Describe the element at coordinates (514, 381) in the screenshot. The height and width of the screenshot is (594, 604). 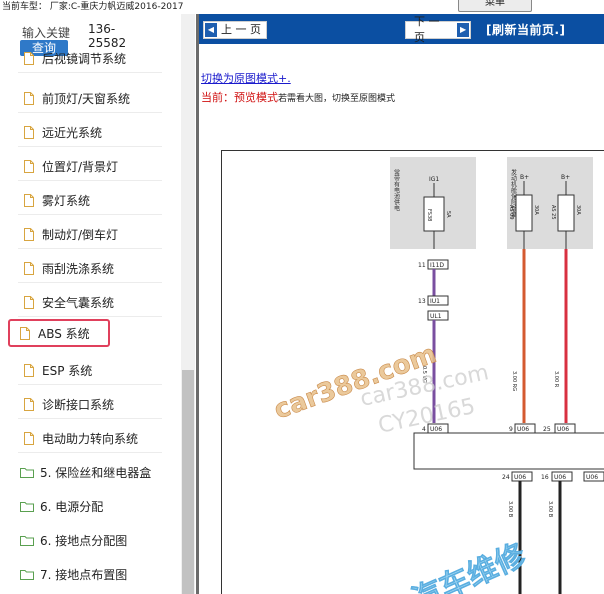
I see `wire-rg-label: 3.00 RG` at that location.